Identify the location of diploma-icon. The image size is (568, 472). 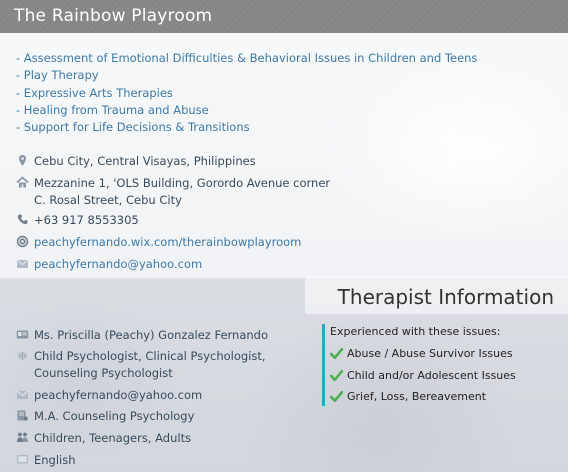
(22, 415).